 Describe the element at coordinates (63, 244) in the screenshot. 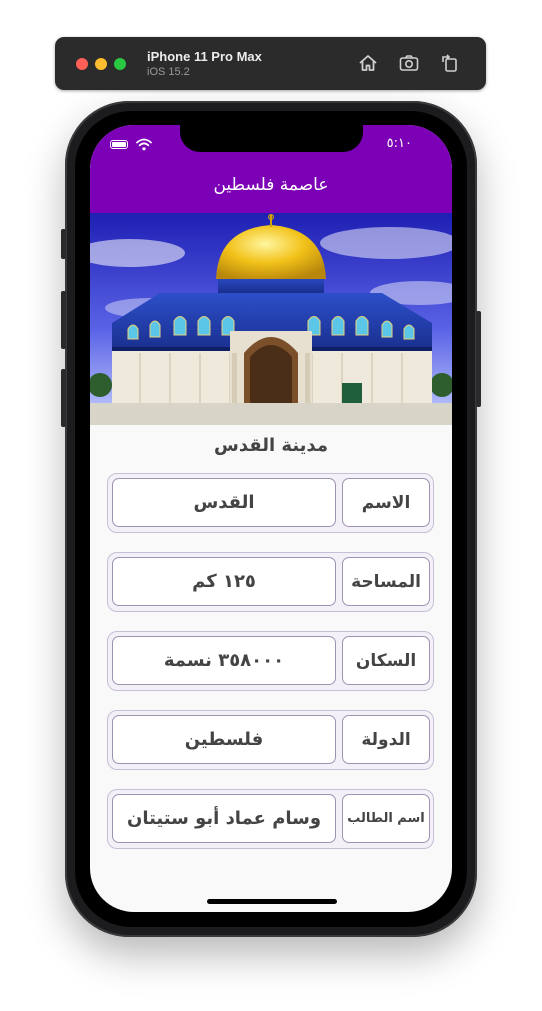

I see `silent-switch` at that location.